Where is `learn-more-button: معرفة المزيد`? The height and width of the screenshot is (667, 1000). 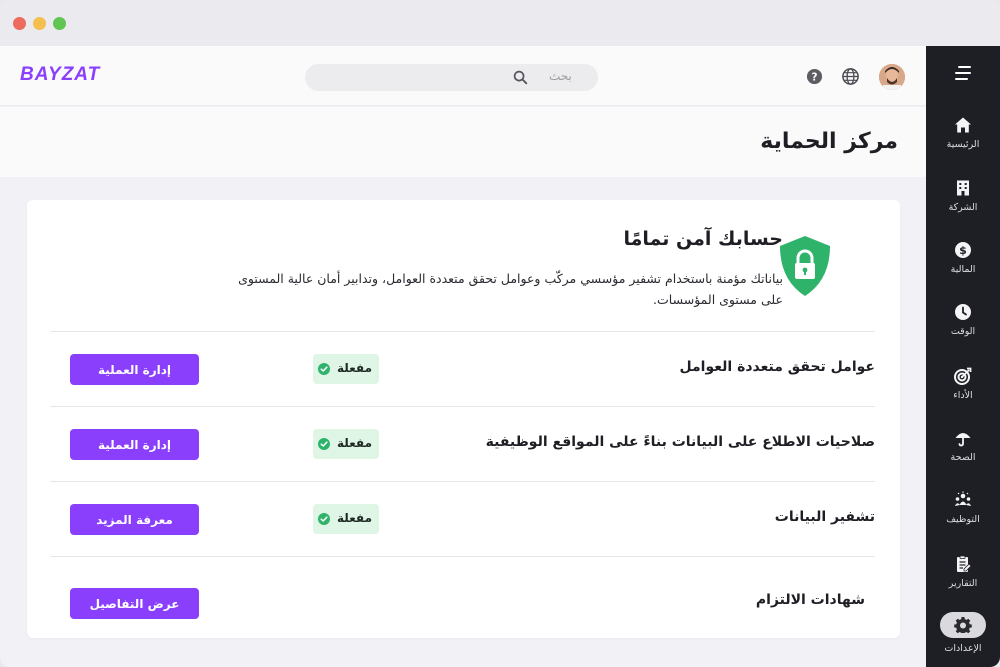
learn-more-button: معرفة المزيد is located at coordinates (134, 519).